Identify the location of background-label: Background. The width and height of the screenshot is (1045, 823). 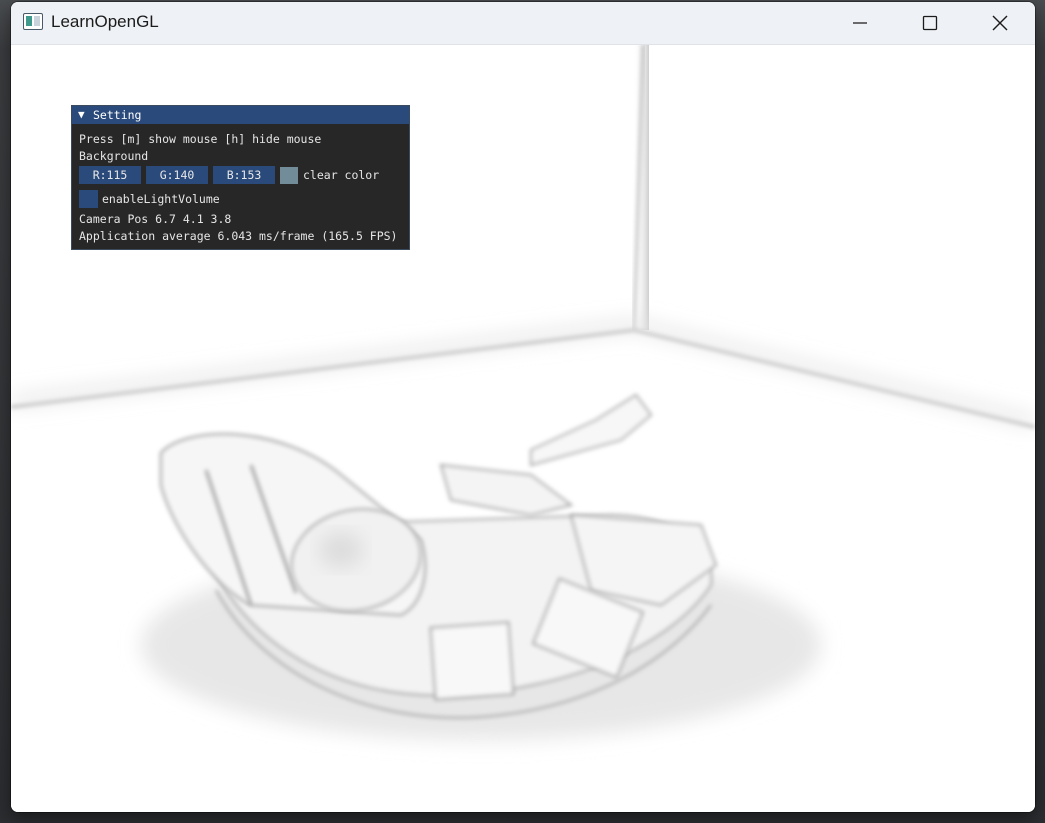
(114, 156).